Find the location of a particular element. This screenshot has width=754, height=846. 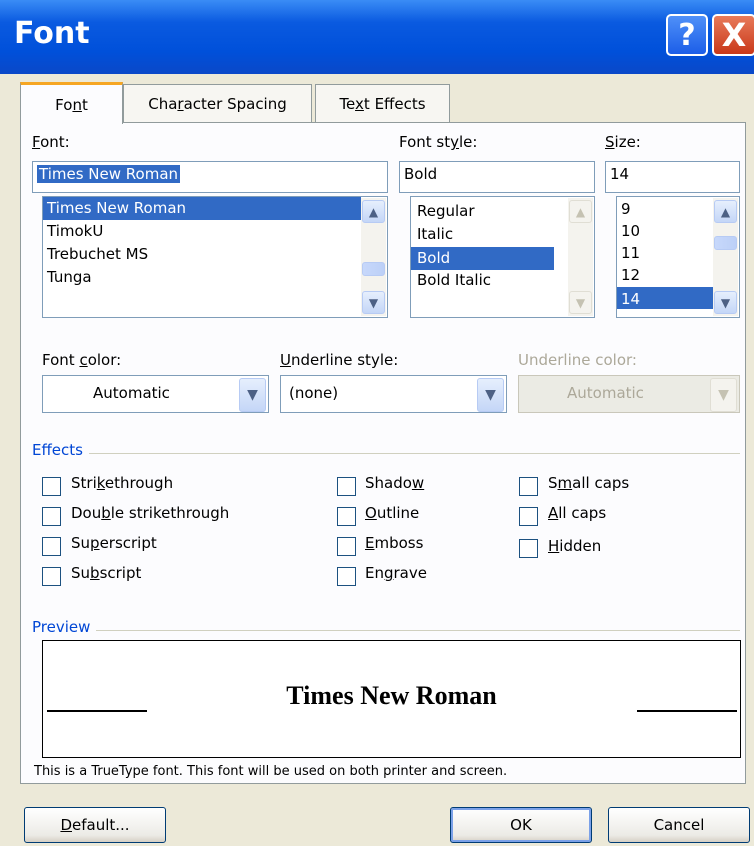

size-label: Size: is located at coordinates (623, 142).